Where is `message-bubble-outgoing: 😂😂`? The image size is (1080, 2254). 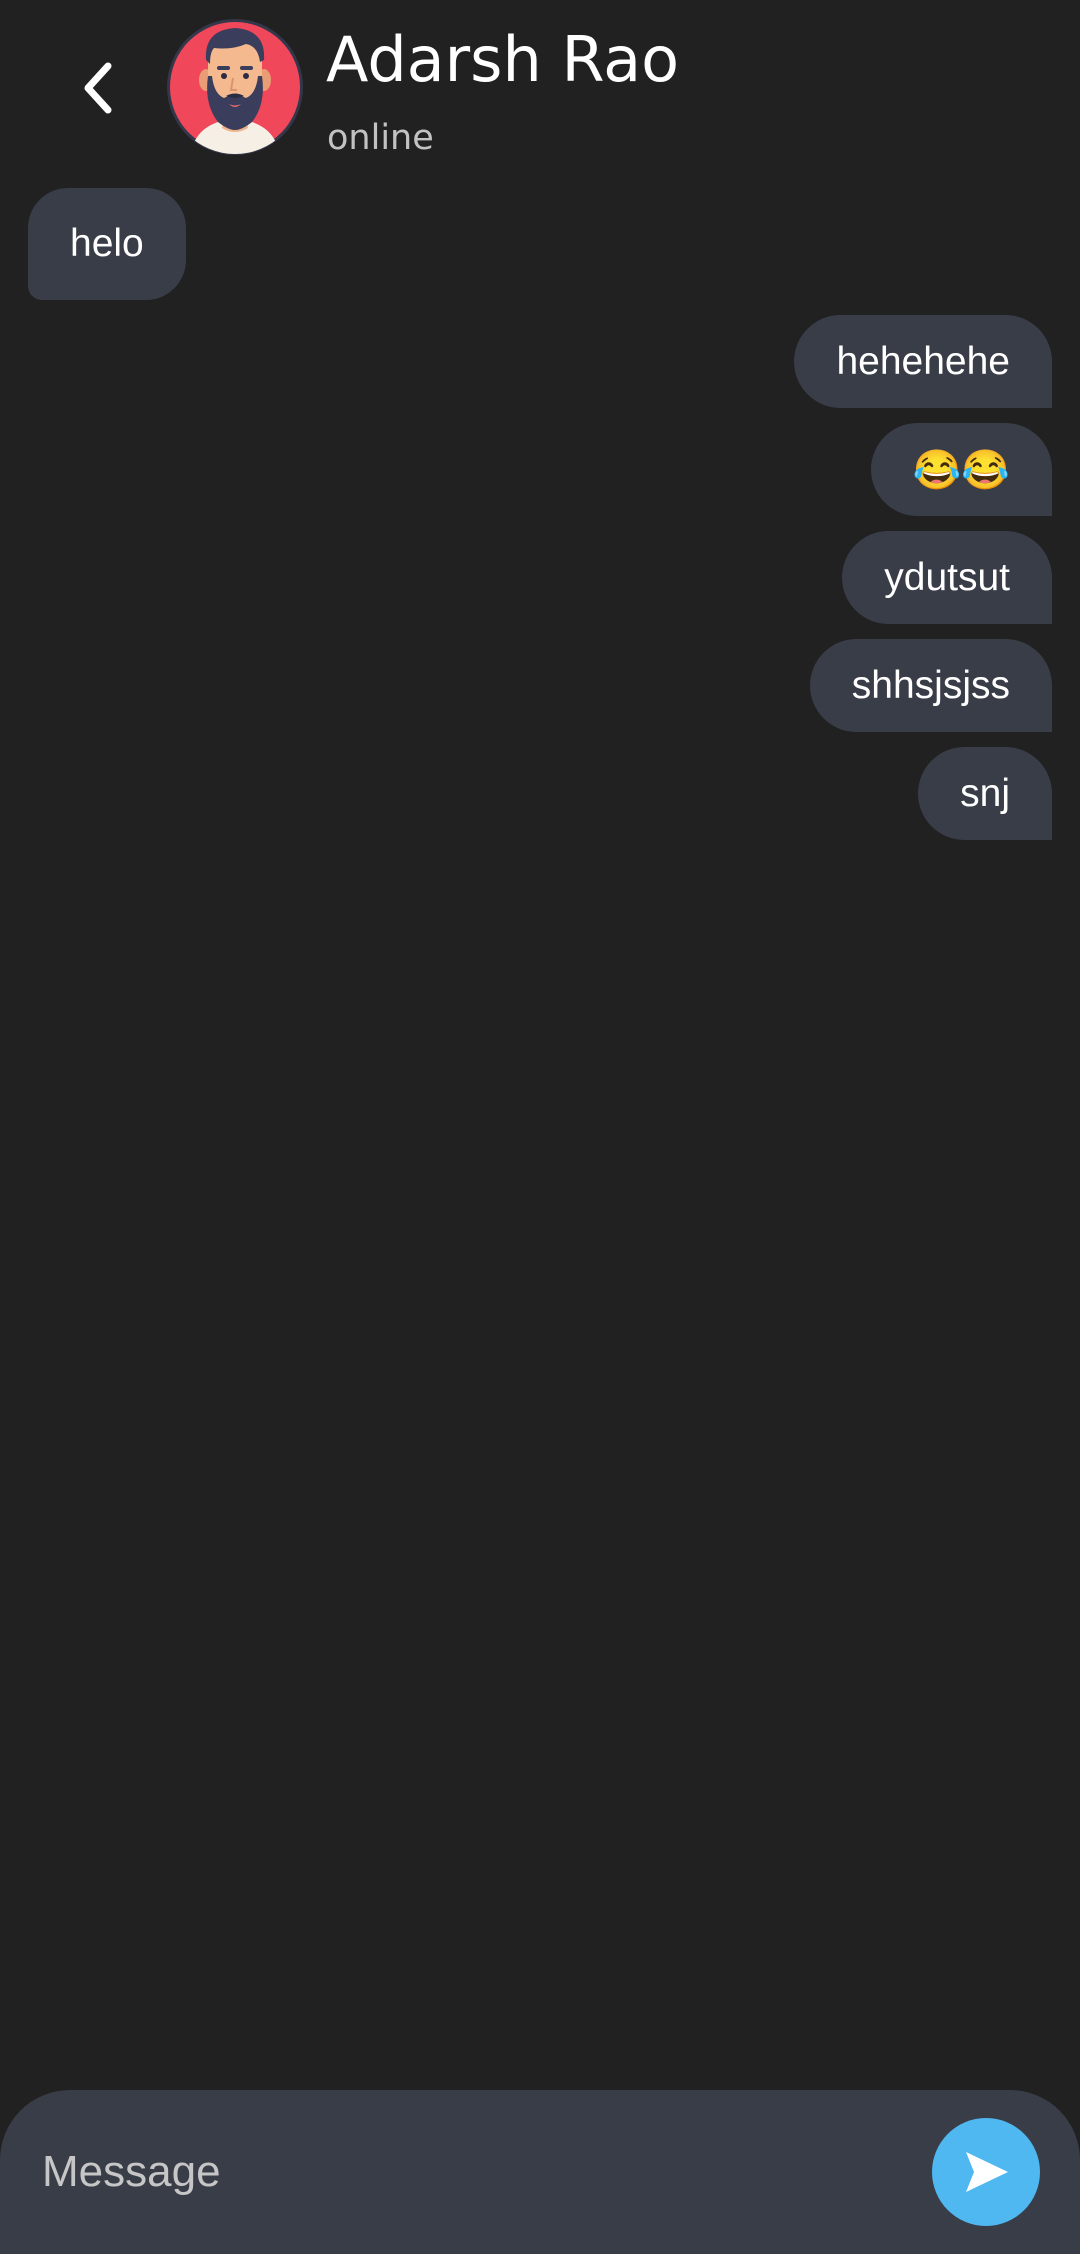 message-bubble-outgoing: 😂😂 is located at coordinates (961, 469).